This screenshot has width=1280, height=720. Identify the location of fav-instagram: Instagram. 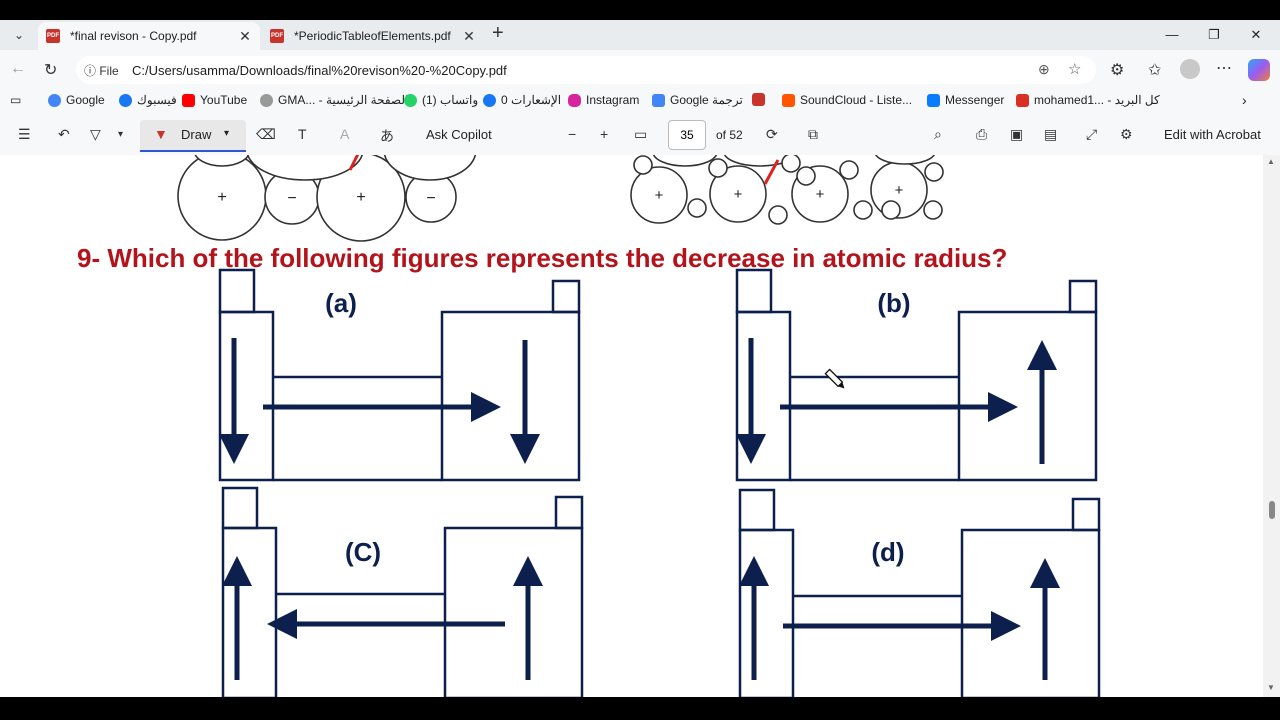
(603, 100).